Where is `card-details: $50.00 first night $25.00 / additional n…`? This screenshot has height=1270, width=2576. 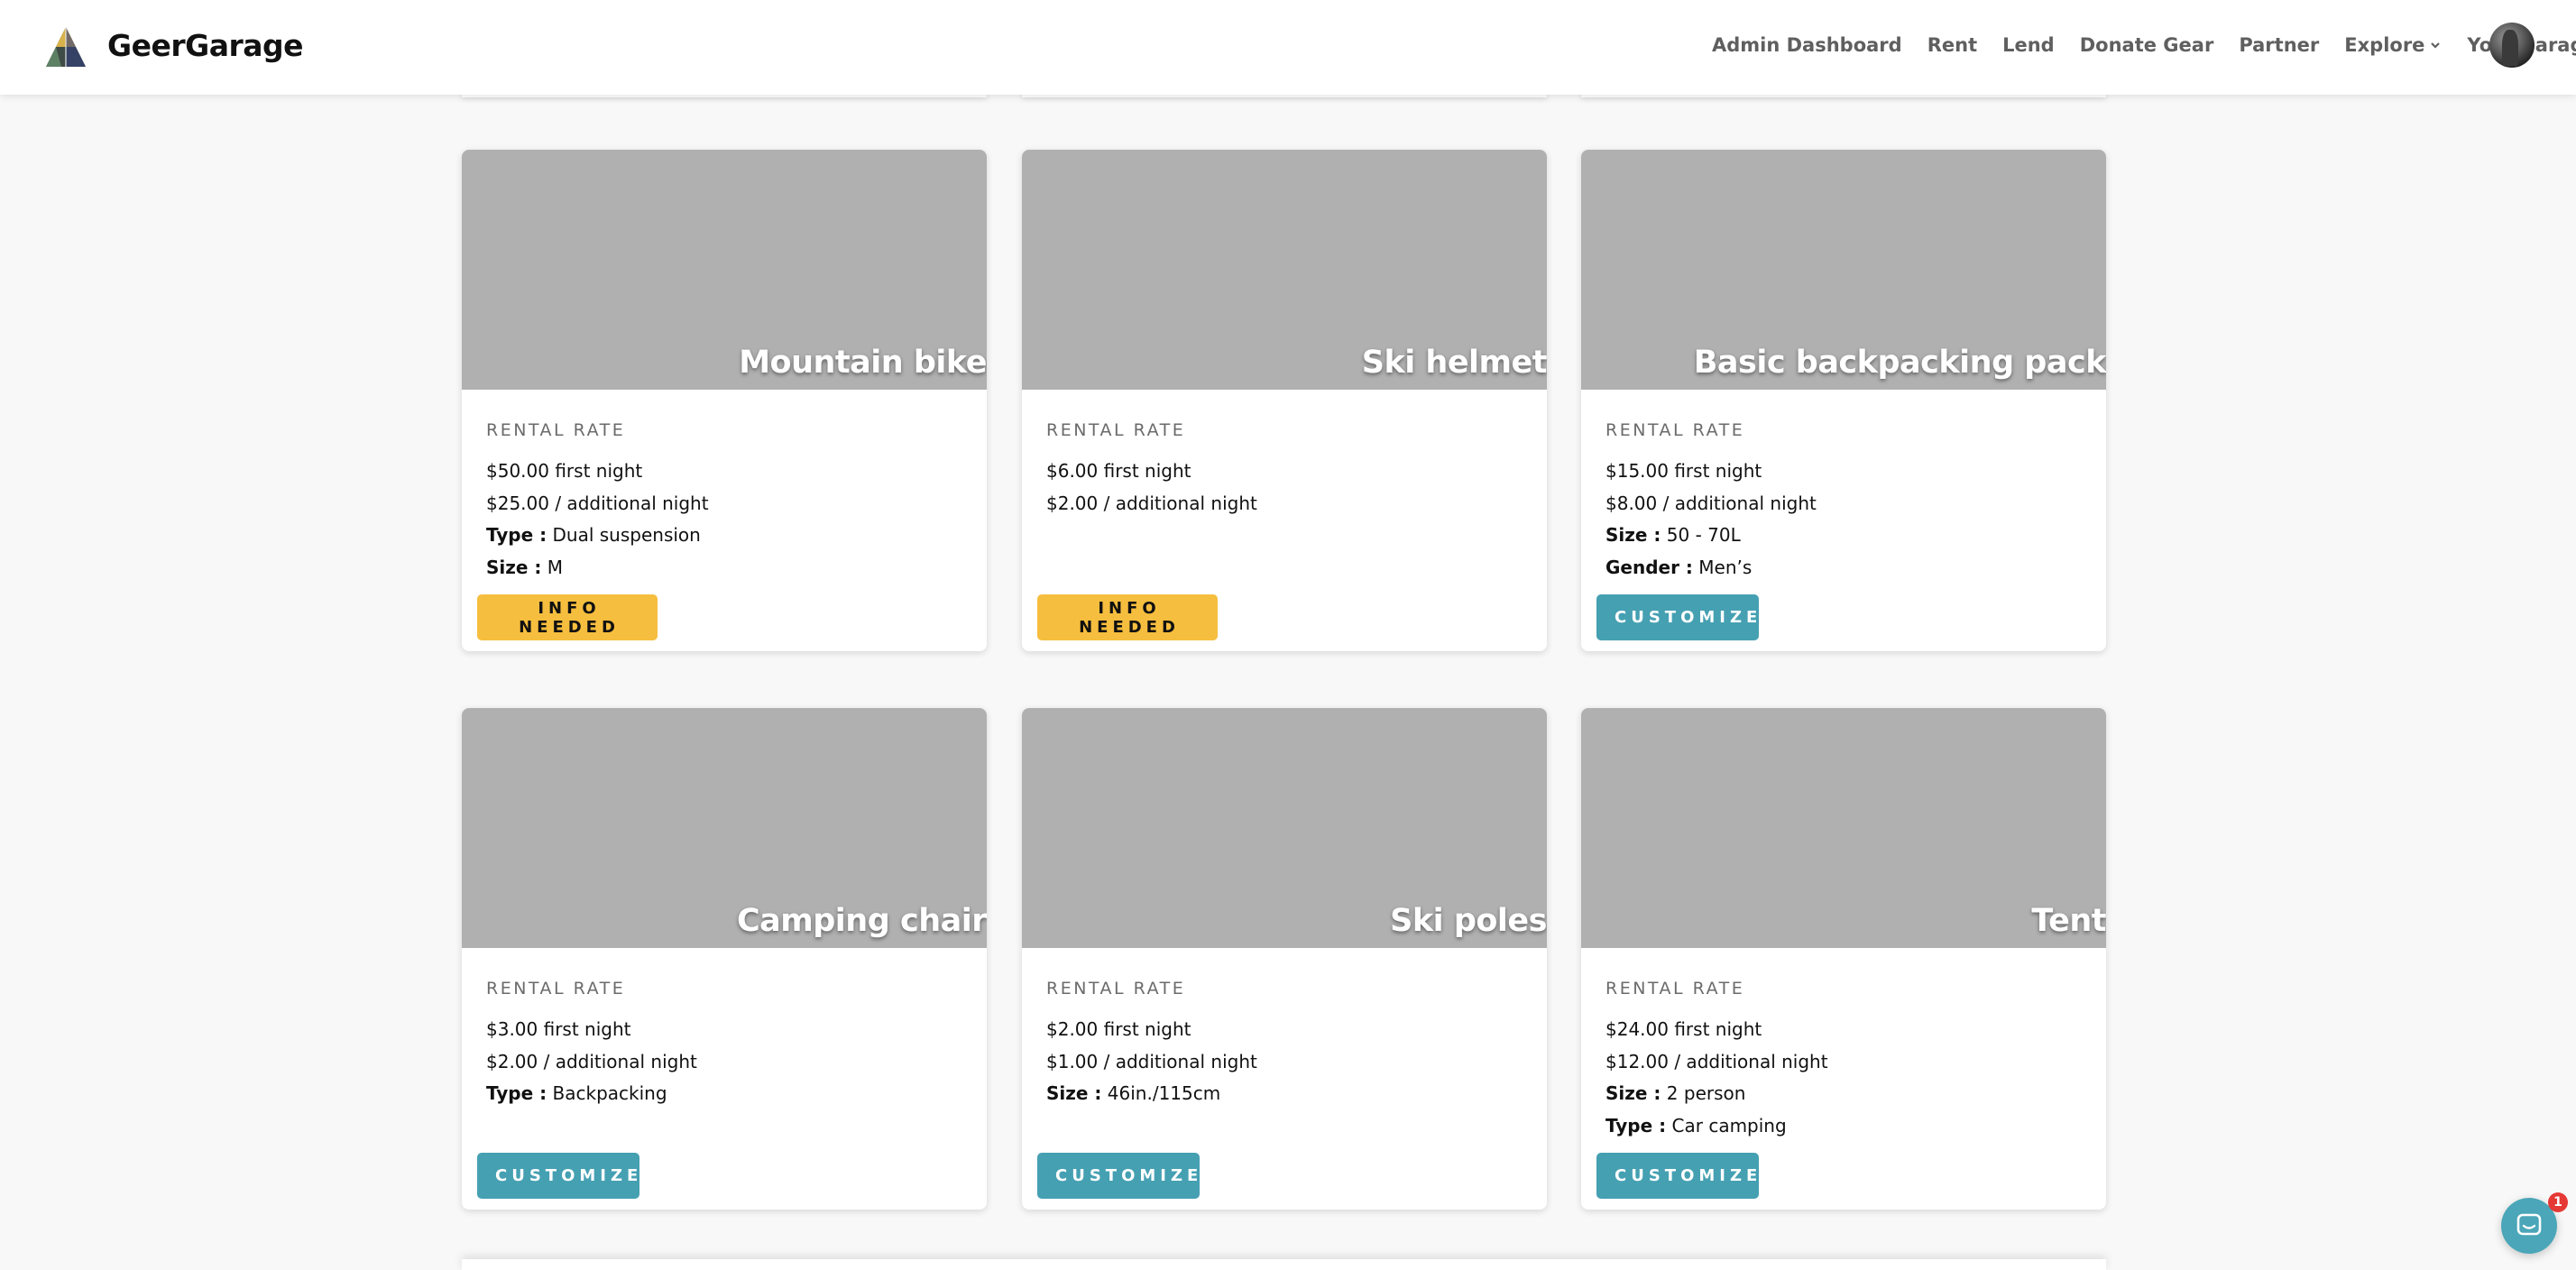 card-details: $50.00 first night $25.00 / additional n… is located at coordinates (598, 524).